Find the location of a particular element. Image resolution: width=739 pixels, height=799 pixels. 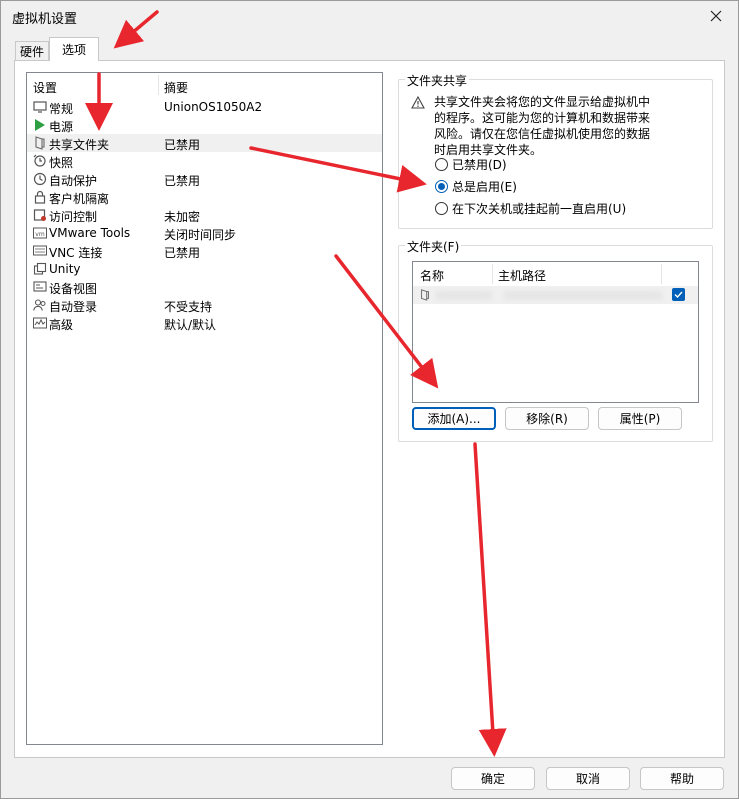

help-button: 帮助 is located at coordinates (682, 778).